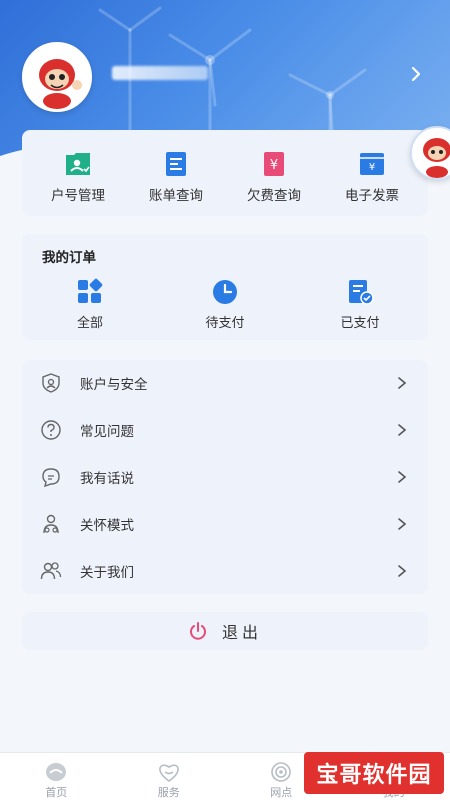  What do you see at coordinates (225, 571) in the screenshot?
I see `menu-about-us: 关于我们` at bounding box center [225, 571].